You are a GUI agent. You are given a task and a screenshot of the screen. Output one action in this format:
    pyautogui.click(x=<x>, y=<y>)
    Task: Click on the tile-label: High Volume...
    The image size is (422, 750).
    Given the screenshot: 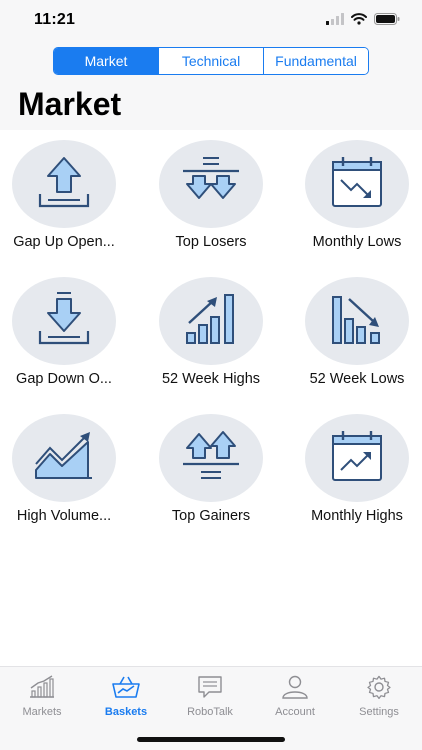 What is the action you would take?
    pyautogui.click(x=64, y=516)
    